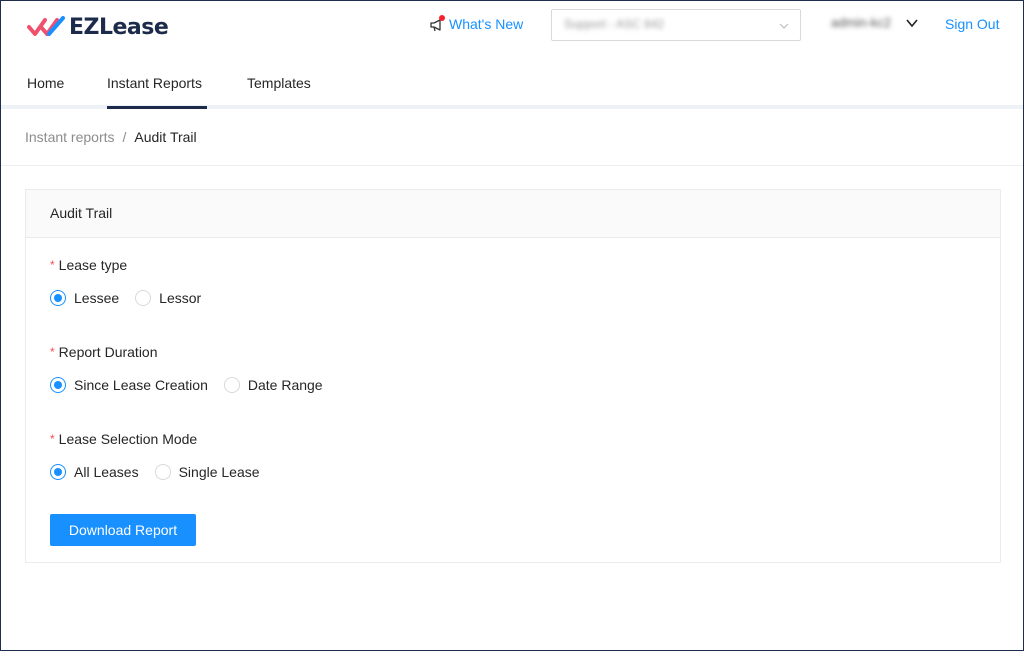 The image size is (1024, 651). What do you see at coordinates (442, 18) in the screenshot?
I see `notification-dot` at bounding box center [442, 18].